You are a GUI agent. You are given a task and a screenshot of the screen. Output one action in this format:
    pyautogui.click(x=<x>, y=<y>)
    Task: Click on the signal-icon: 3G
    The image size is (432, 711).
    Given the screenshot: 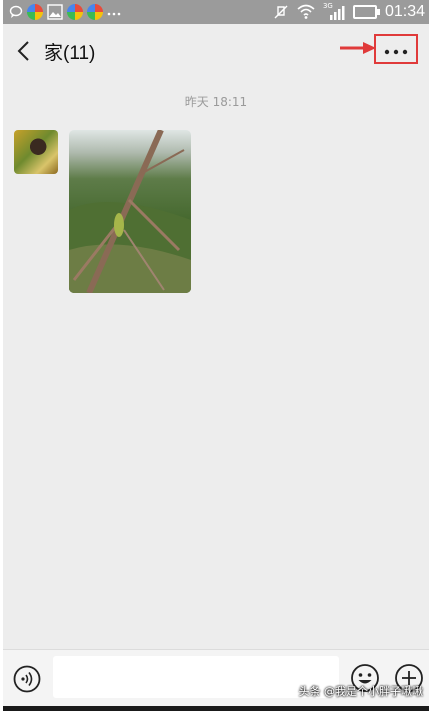 What is the action you would take?
    pyautogui.click(x=334, y=11)
    